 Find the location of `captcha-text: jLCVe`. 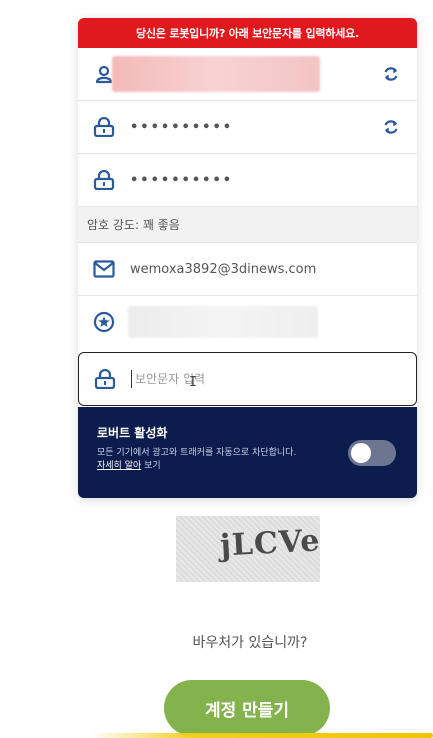

captcha-text: jLCVe is located at coordinates (269, 543).